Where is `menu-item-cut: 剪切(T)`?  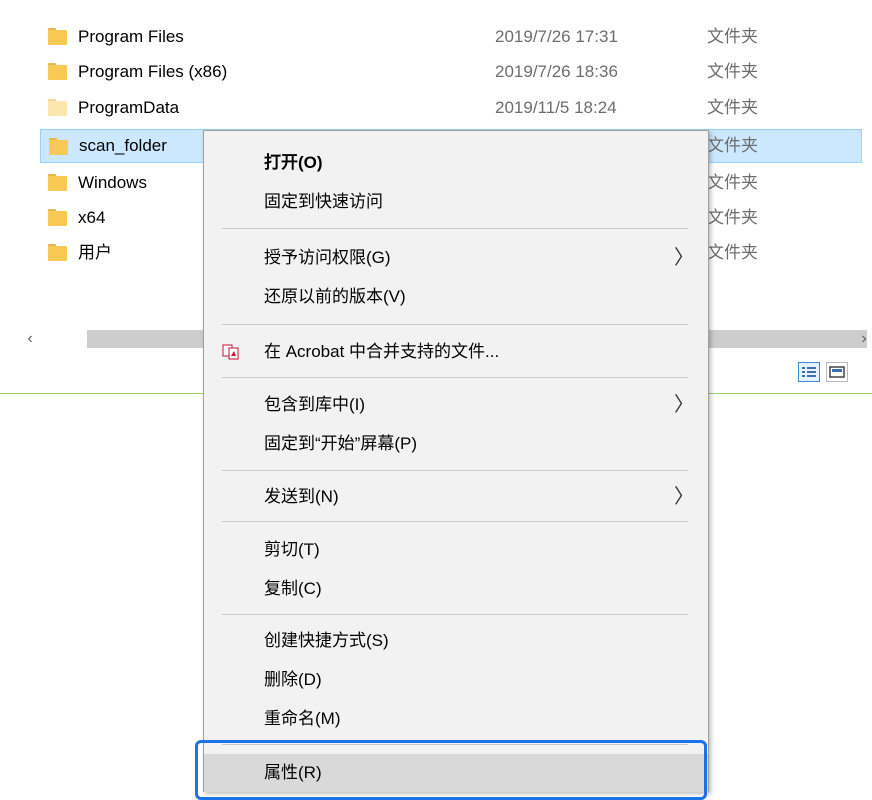
menu-item-cut: 剪切(T) is located at coordinates (456, 550).